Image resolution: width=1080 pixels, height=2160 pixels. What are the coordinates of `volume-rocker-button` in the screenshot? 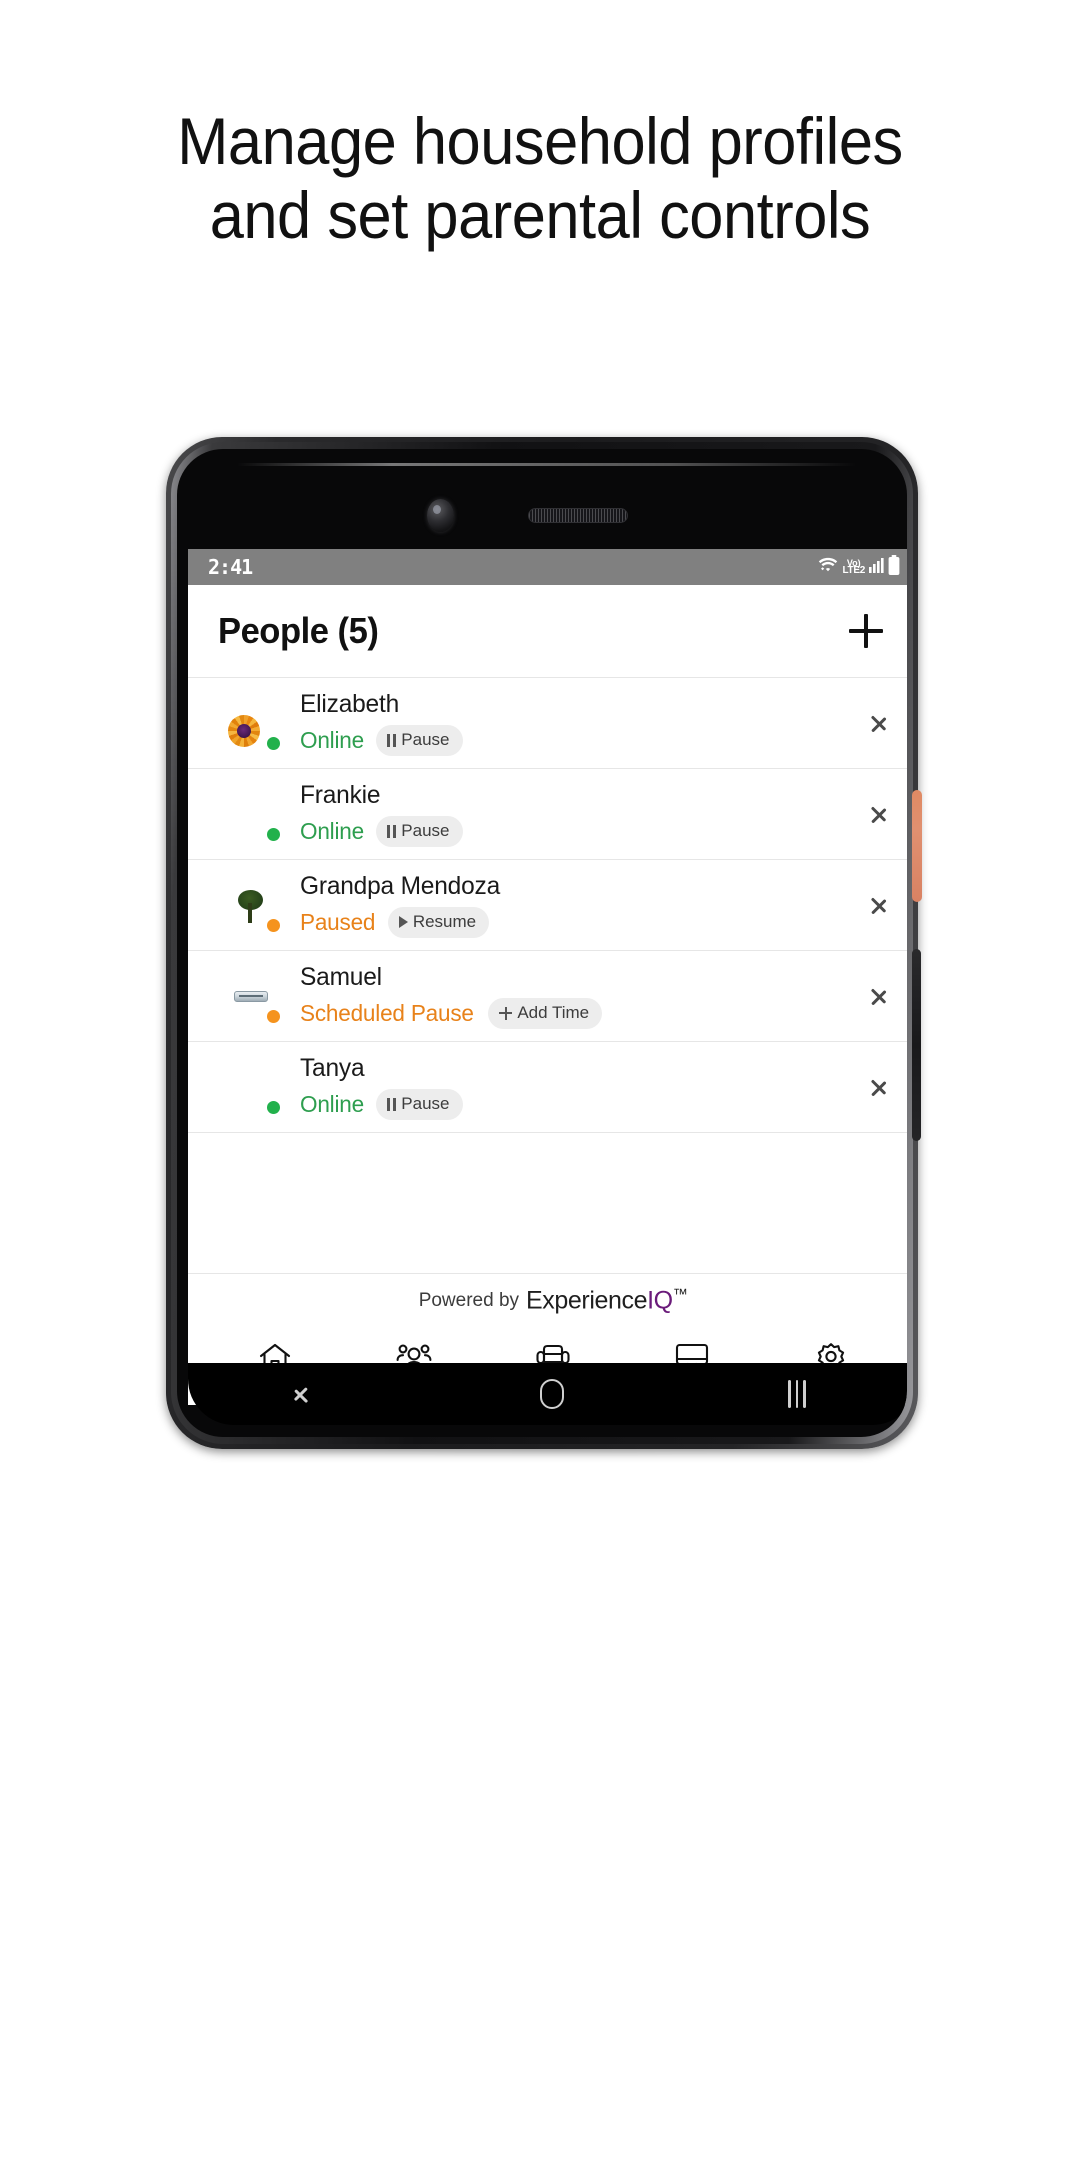 It's located at (916, 1045).